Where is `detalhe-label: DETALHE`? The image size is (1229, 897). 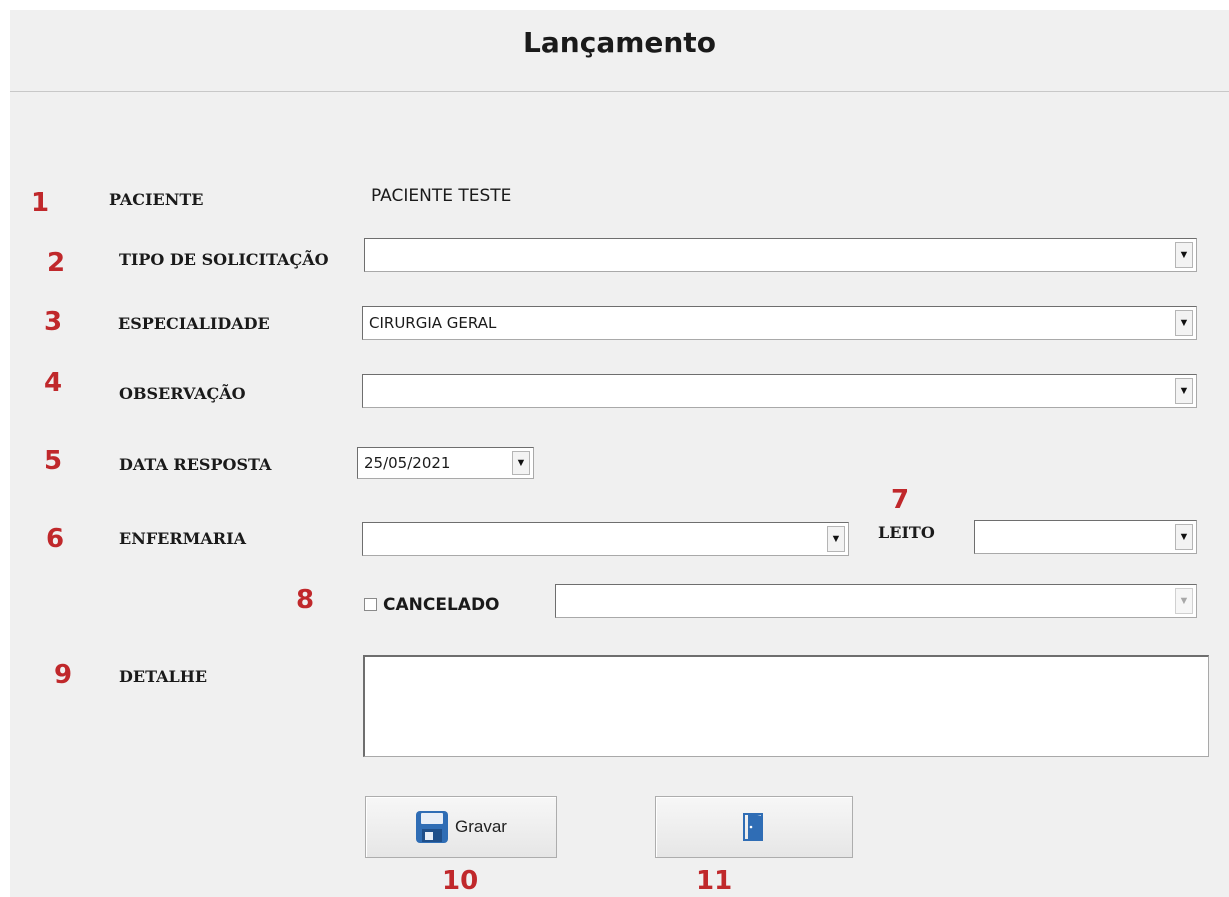
detalhe-label: DETALHE is located at coordinates (163, 676).